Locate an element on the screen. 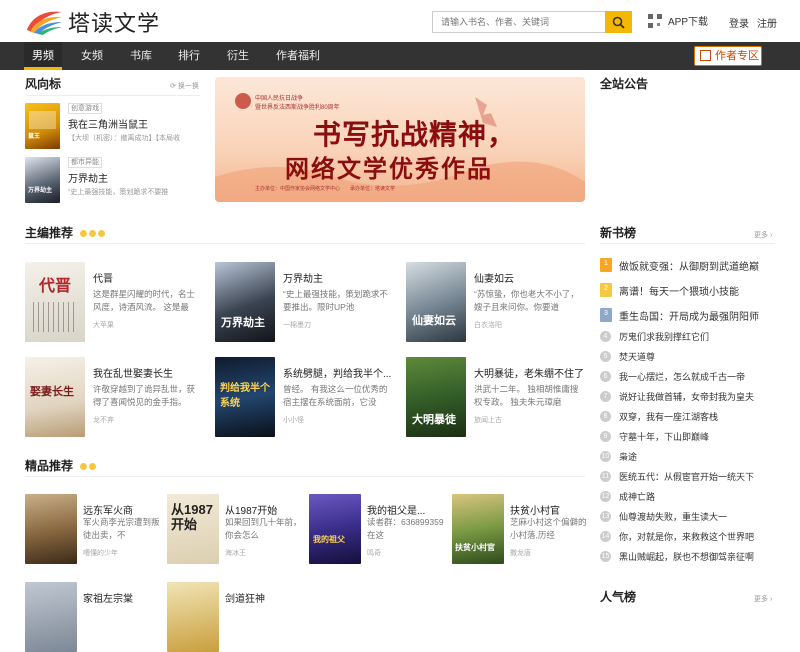 This screenshot has width=800, height=652. book-card: 家祖左宗棠 is located at coordinates (92, 617).